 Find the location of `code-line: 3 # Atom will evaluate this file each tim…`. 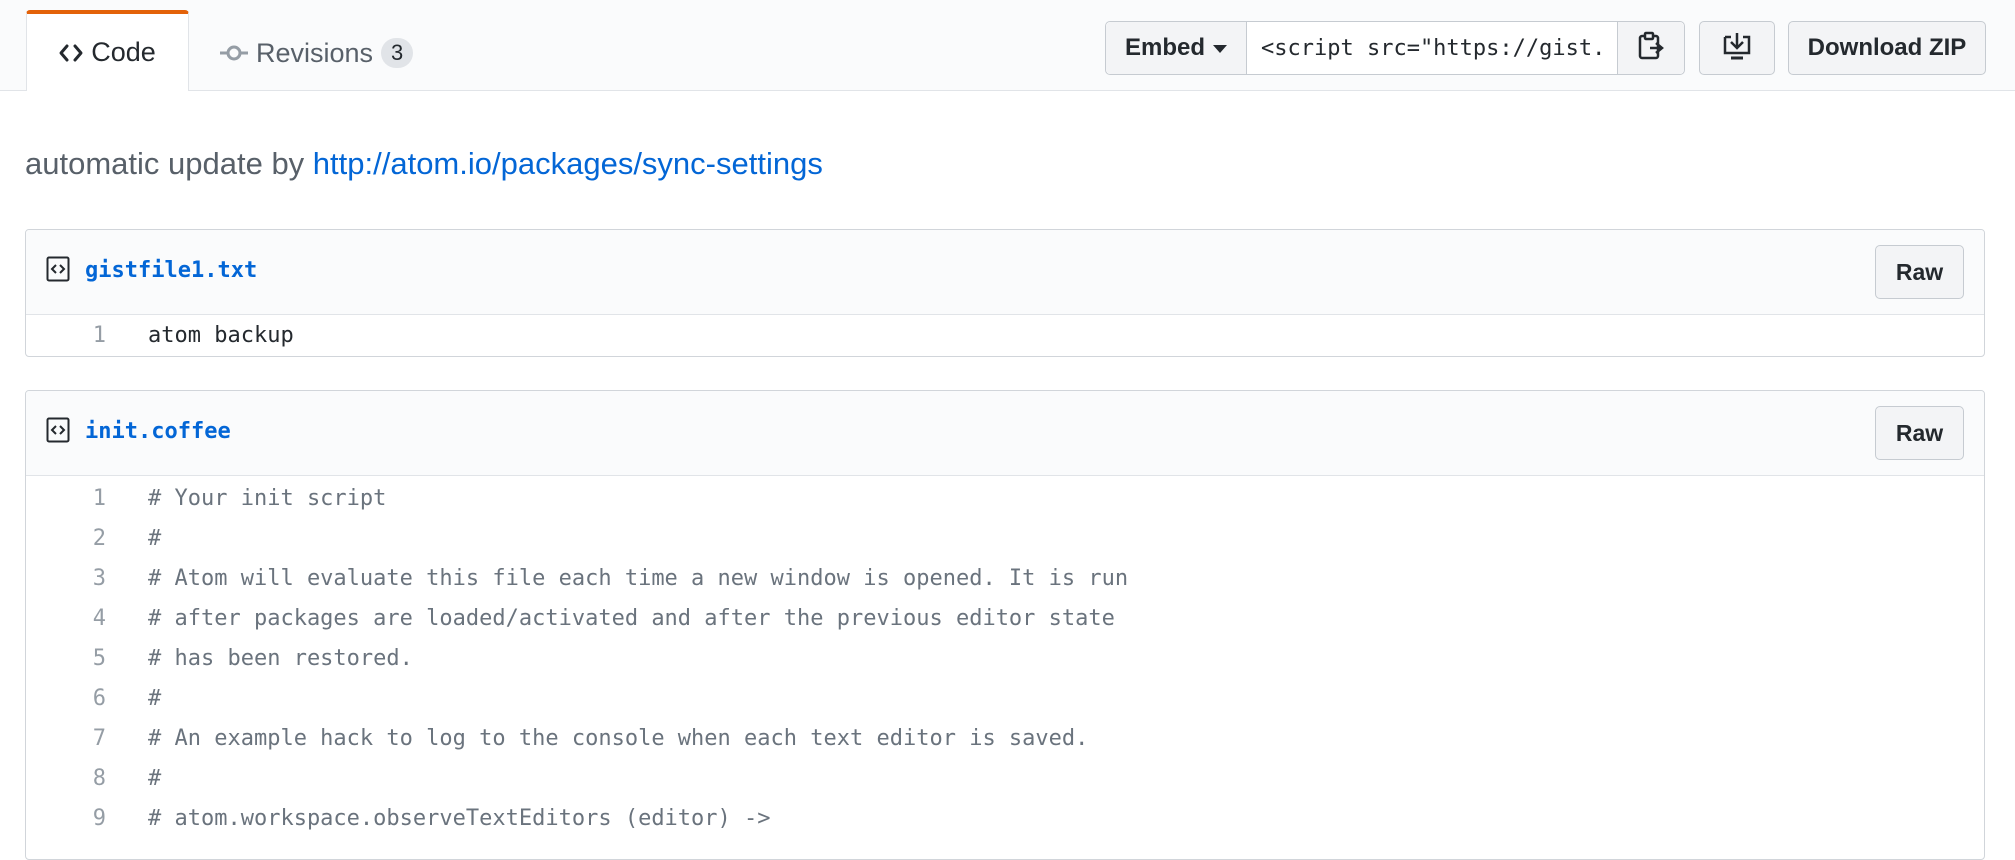

code-line: 3 # Atom will evaluate this file each tim… is located at coordinates (1005, 578).